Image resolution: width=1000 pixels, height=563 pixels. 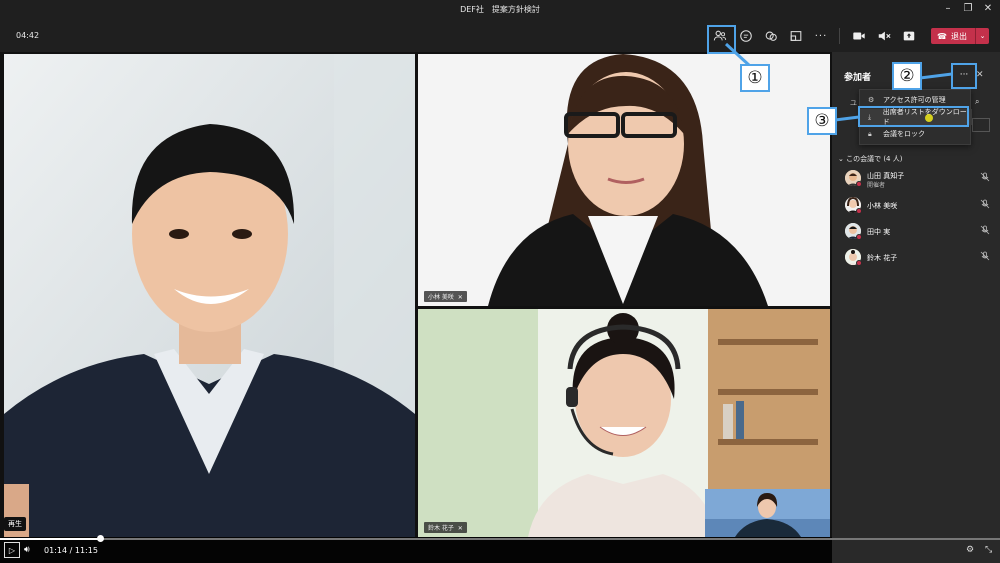 I want to click on search-icon: ⌕, so click(x=977, y=102).